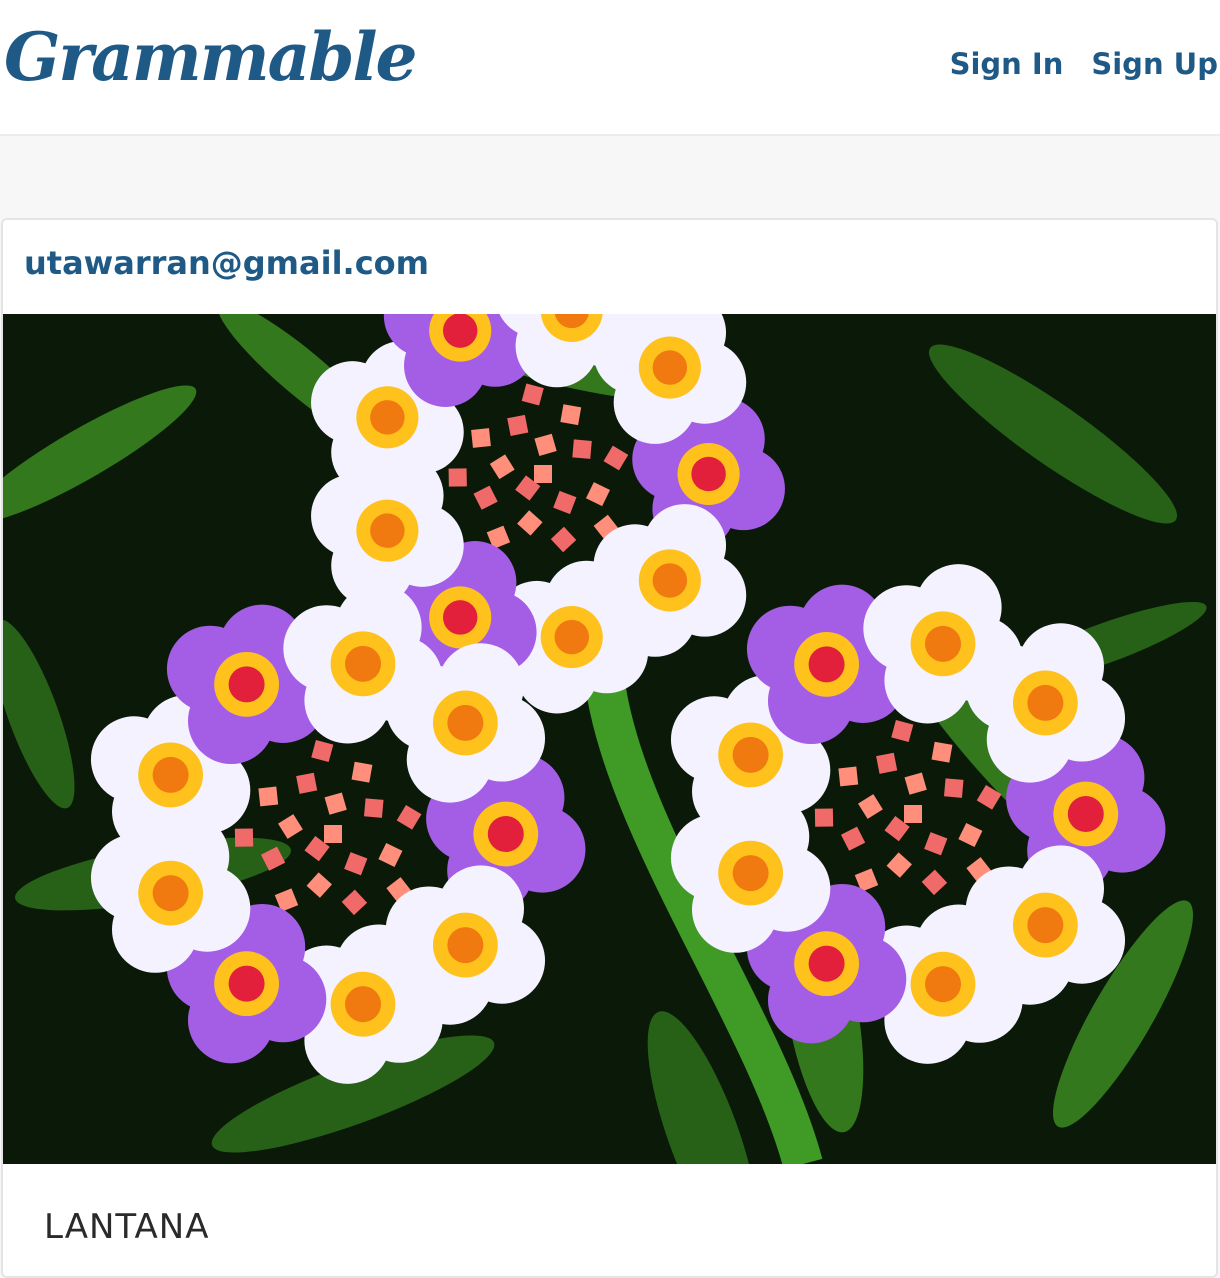 Image resolution: width=1220 pixels, height=1278 pixels. I want to click on post-caption: LANTANA, so click(127, 1227).